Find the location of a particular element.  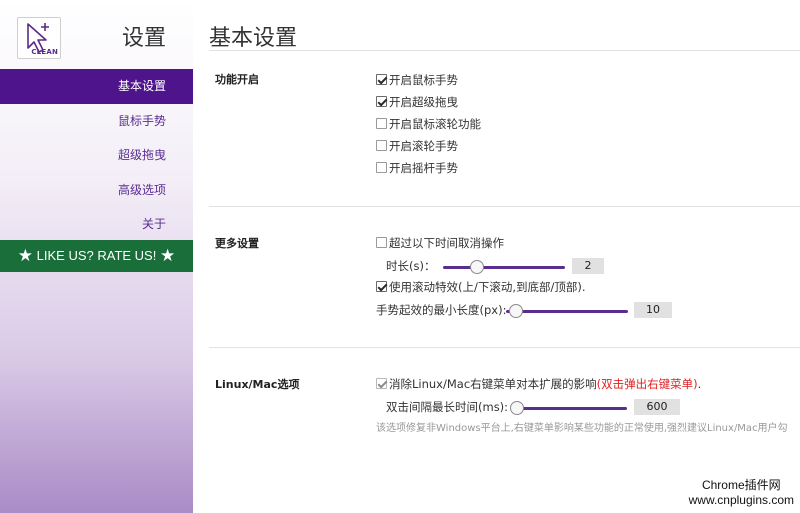

option-timeout-cancel: 超过以下时间取消操作 is located at coordinates (440, 243).